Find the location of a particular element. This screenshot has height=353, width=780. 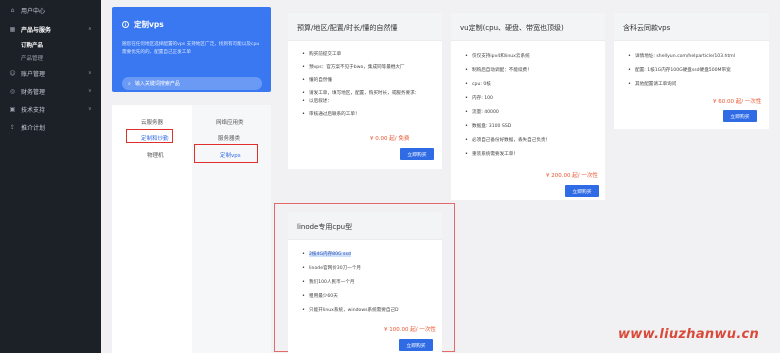

share-icon: ⇪ is located at coordinates (12, 127).